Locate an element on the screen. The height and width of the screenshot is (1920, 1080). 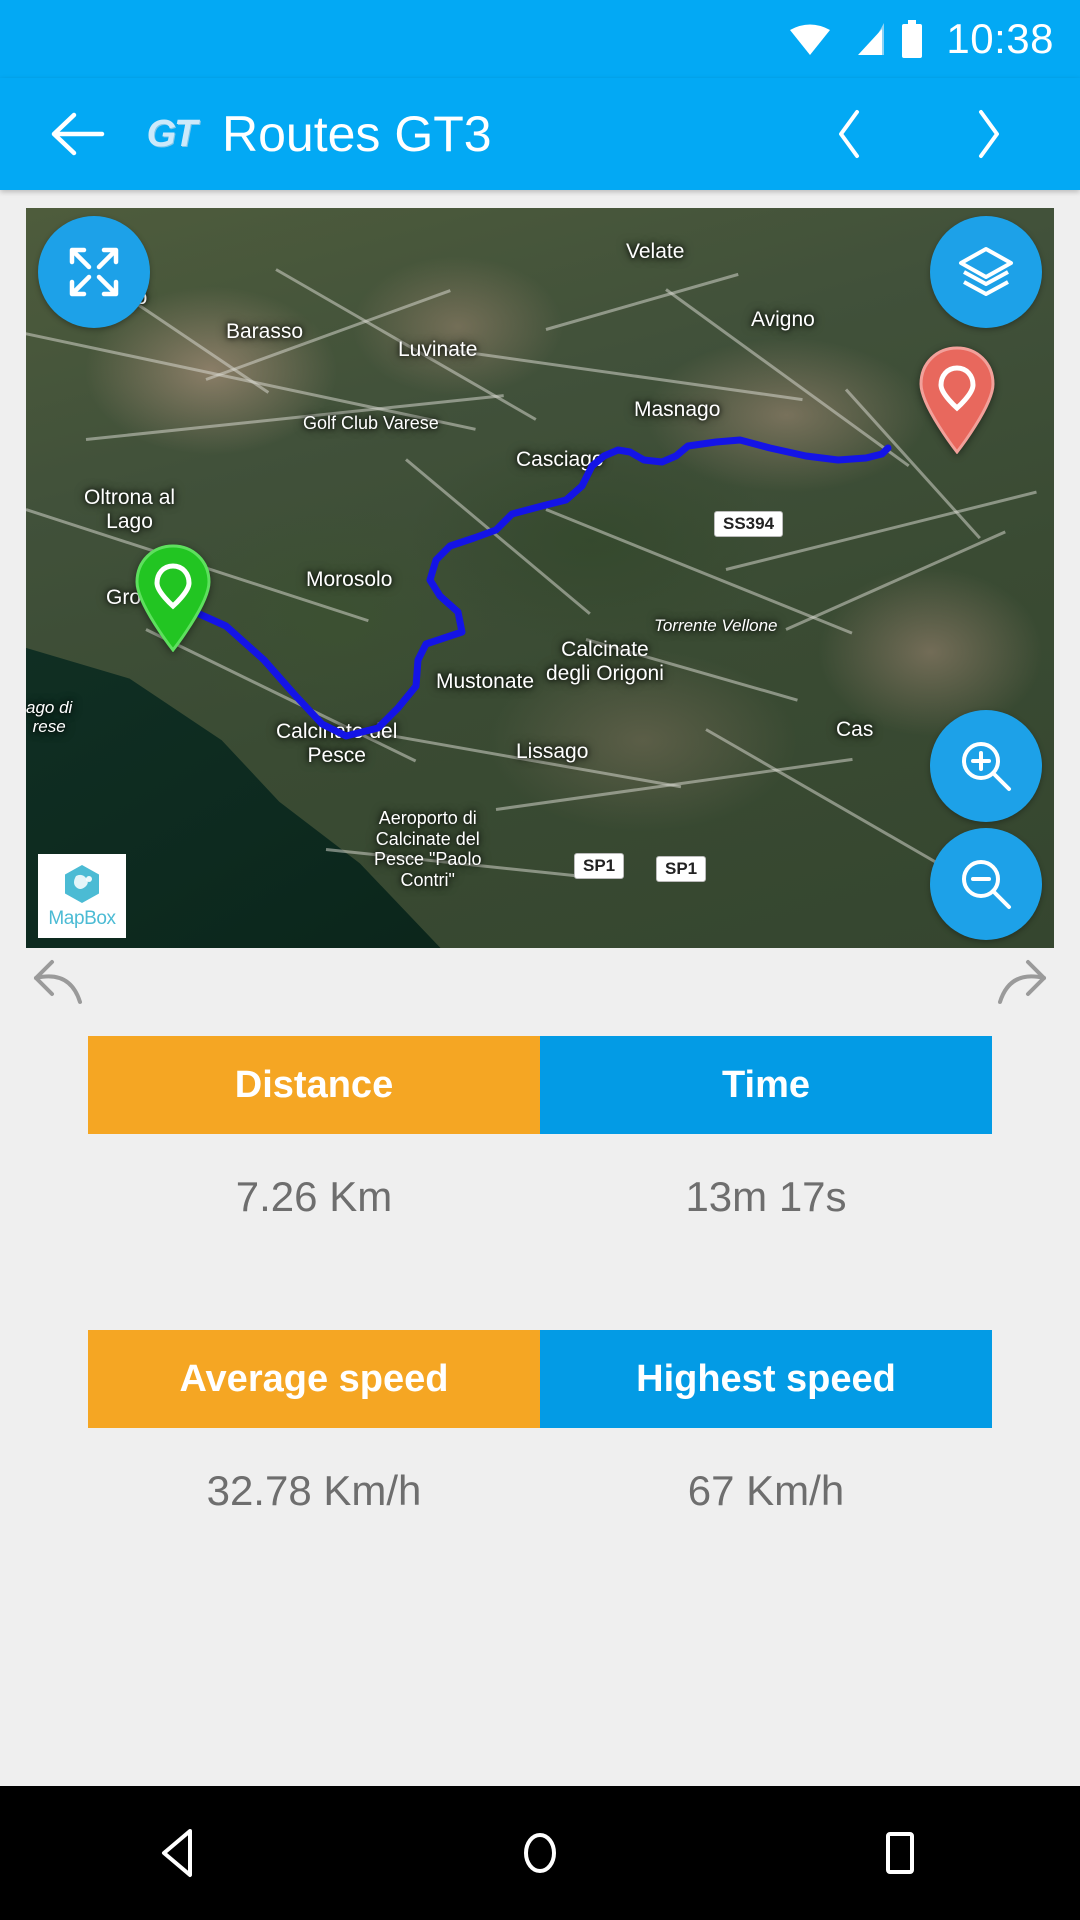
arrow-left-icon is located at coordinates (78, 134).